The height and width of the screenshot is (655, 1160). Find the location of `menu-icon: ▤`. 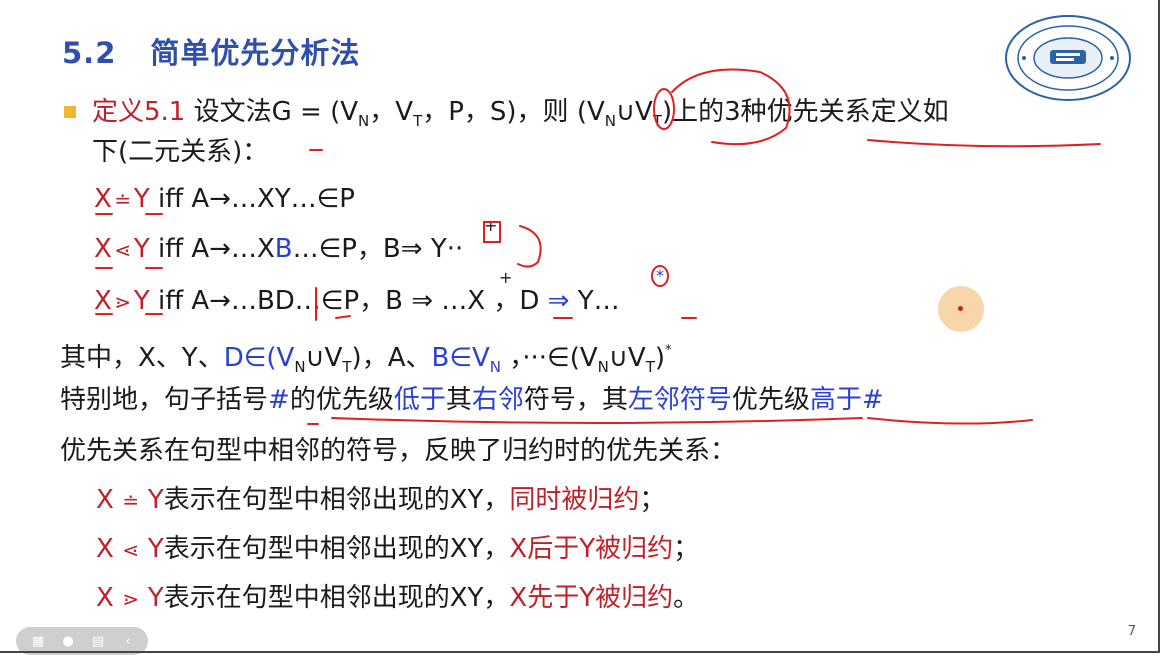

menu-icon: ▤ is located at coordinates (98, 641).